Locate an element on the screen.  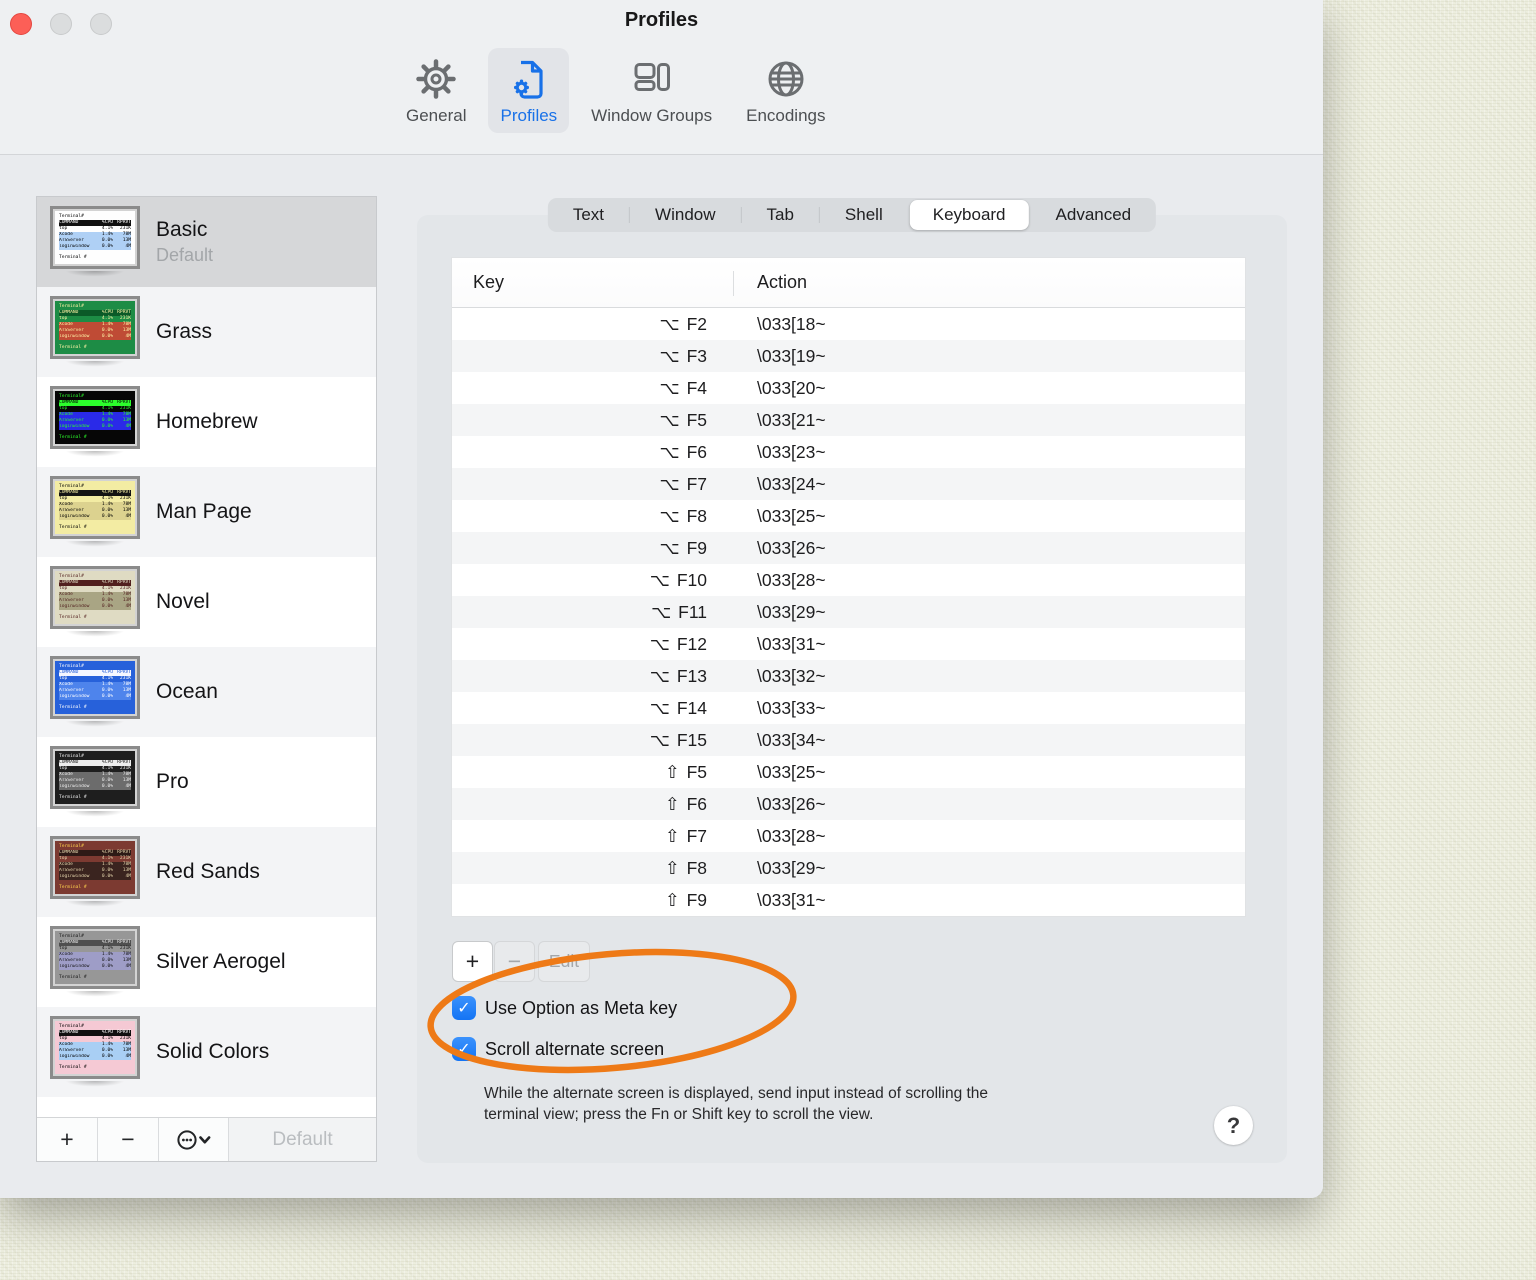
row-option-f14: ⌥ F14 \033[33~ is located at coordinates (848, 708).